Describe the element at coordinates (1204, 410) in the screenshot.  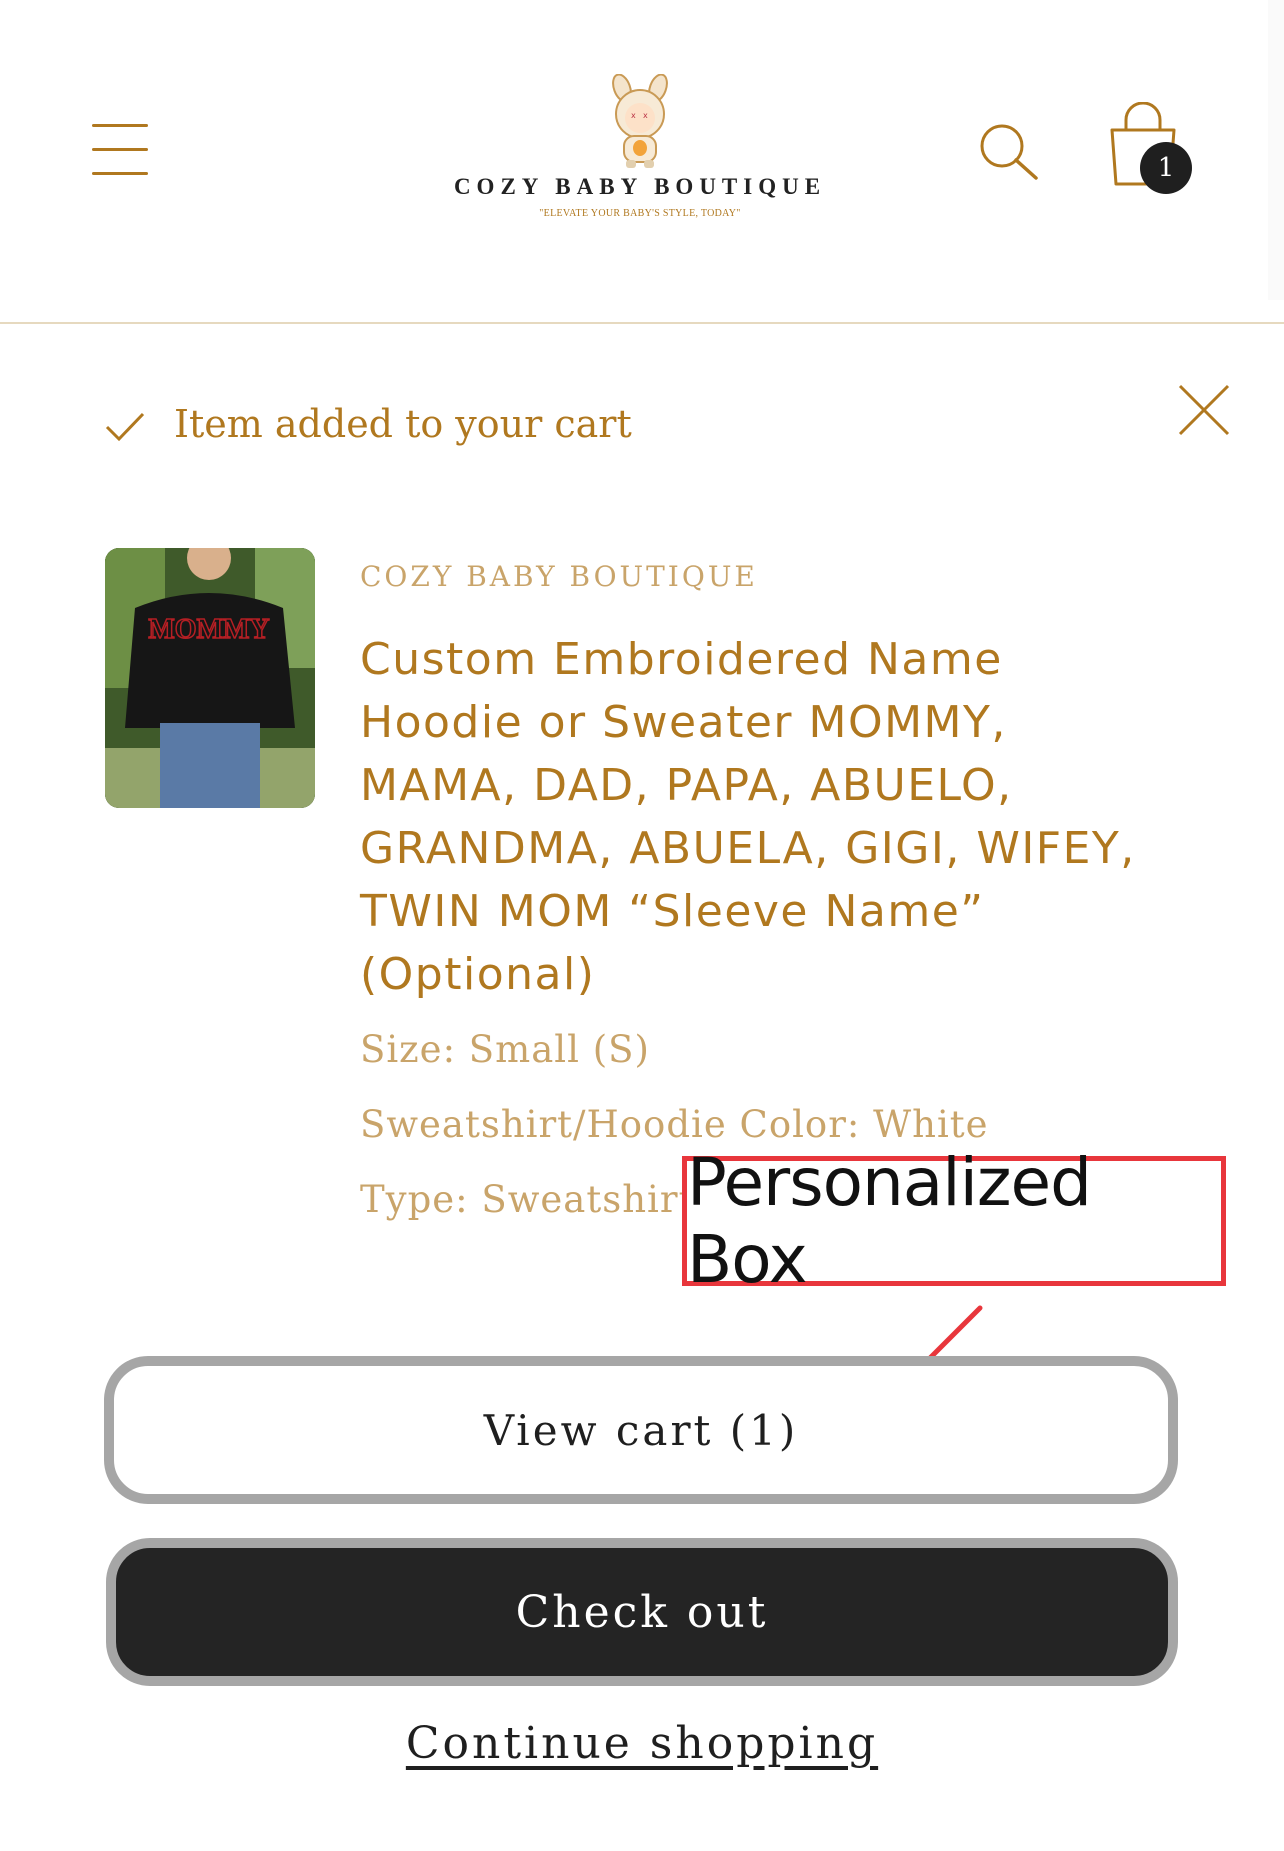
I see `close-icon` at that location.